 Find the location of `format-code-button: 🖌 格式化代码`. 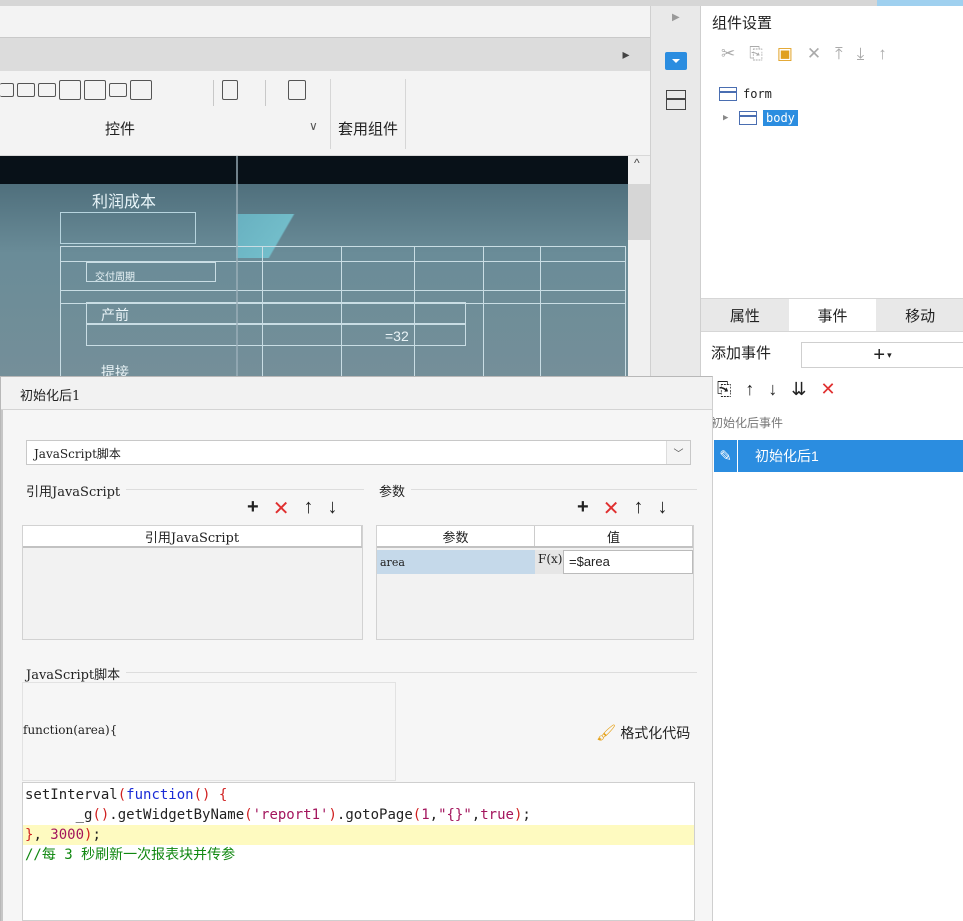

format-code-button: 🖌 格式化代码 is located at coordinates (643, 733).